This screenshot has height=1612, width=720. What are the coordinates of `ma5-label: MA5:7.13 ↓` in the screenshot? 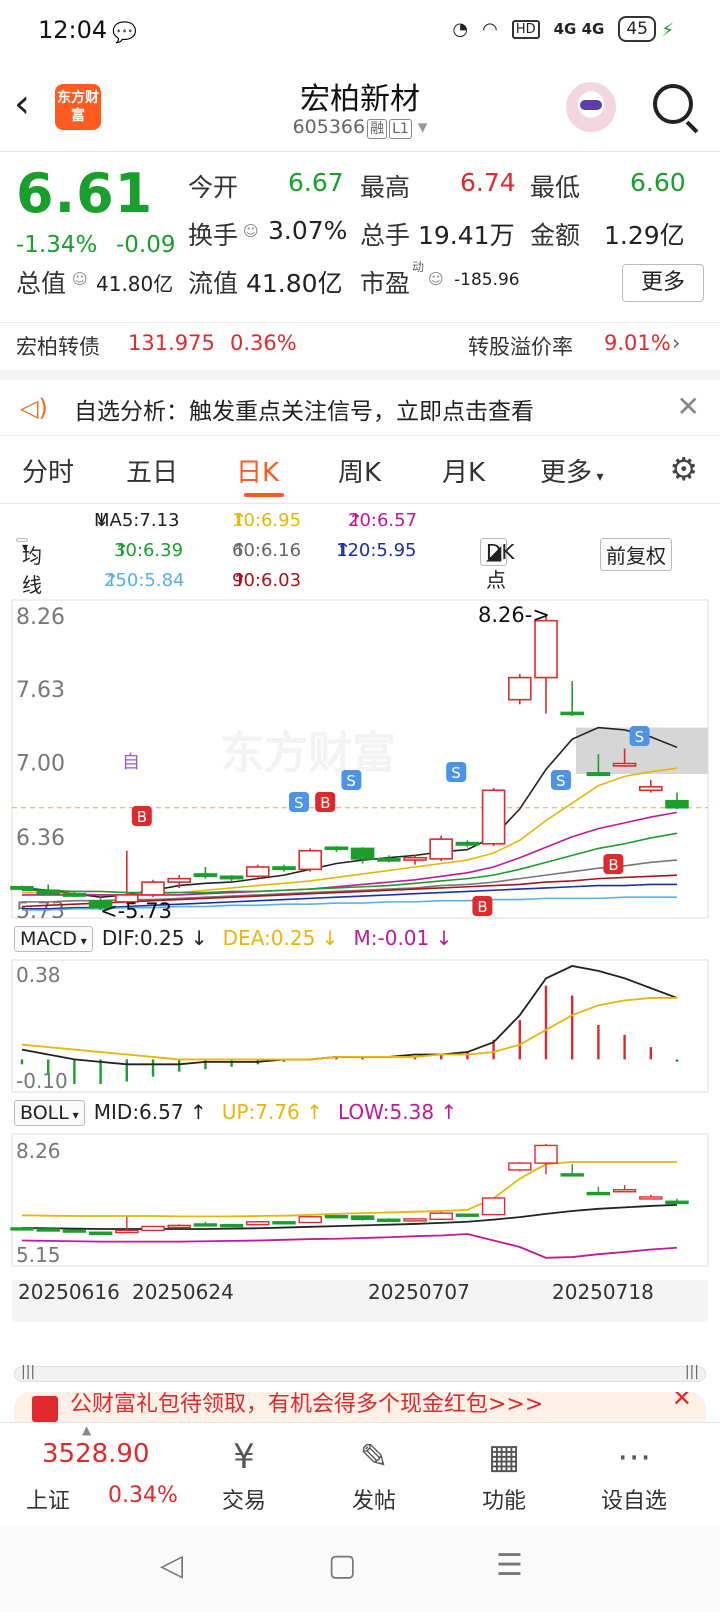 It's located at (137, 520).